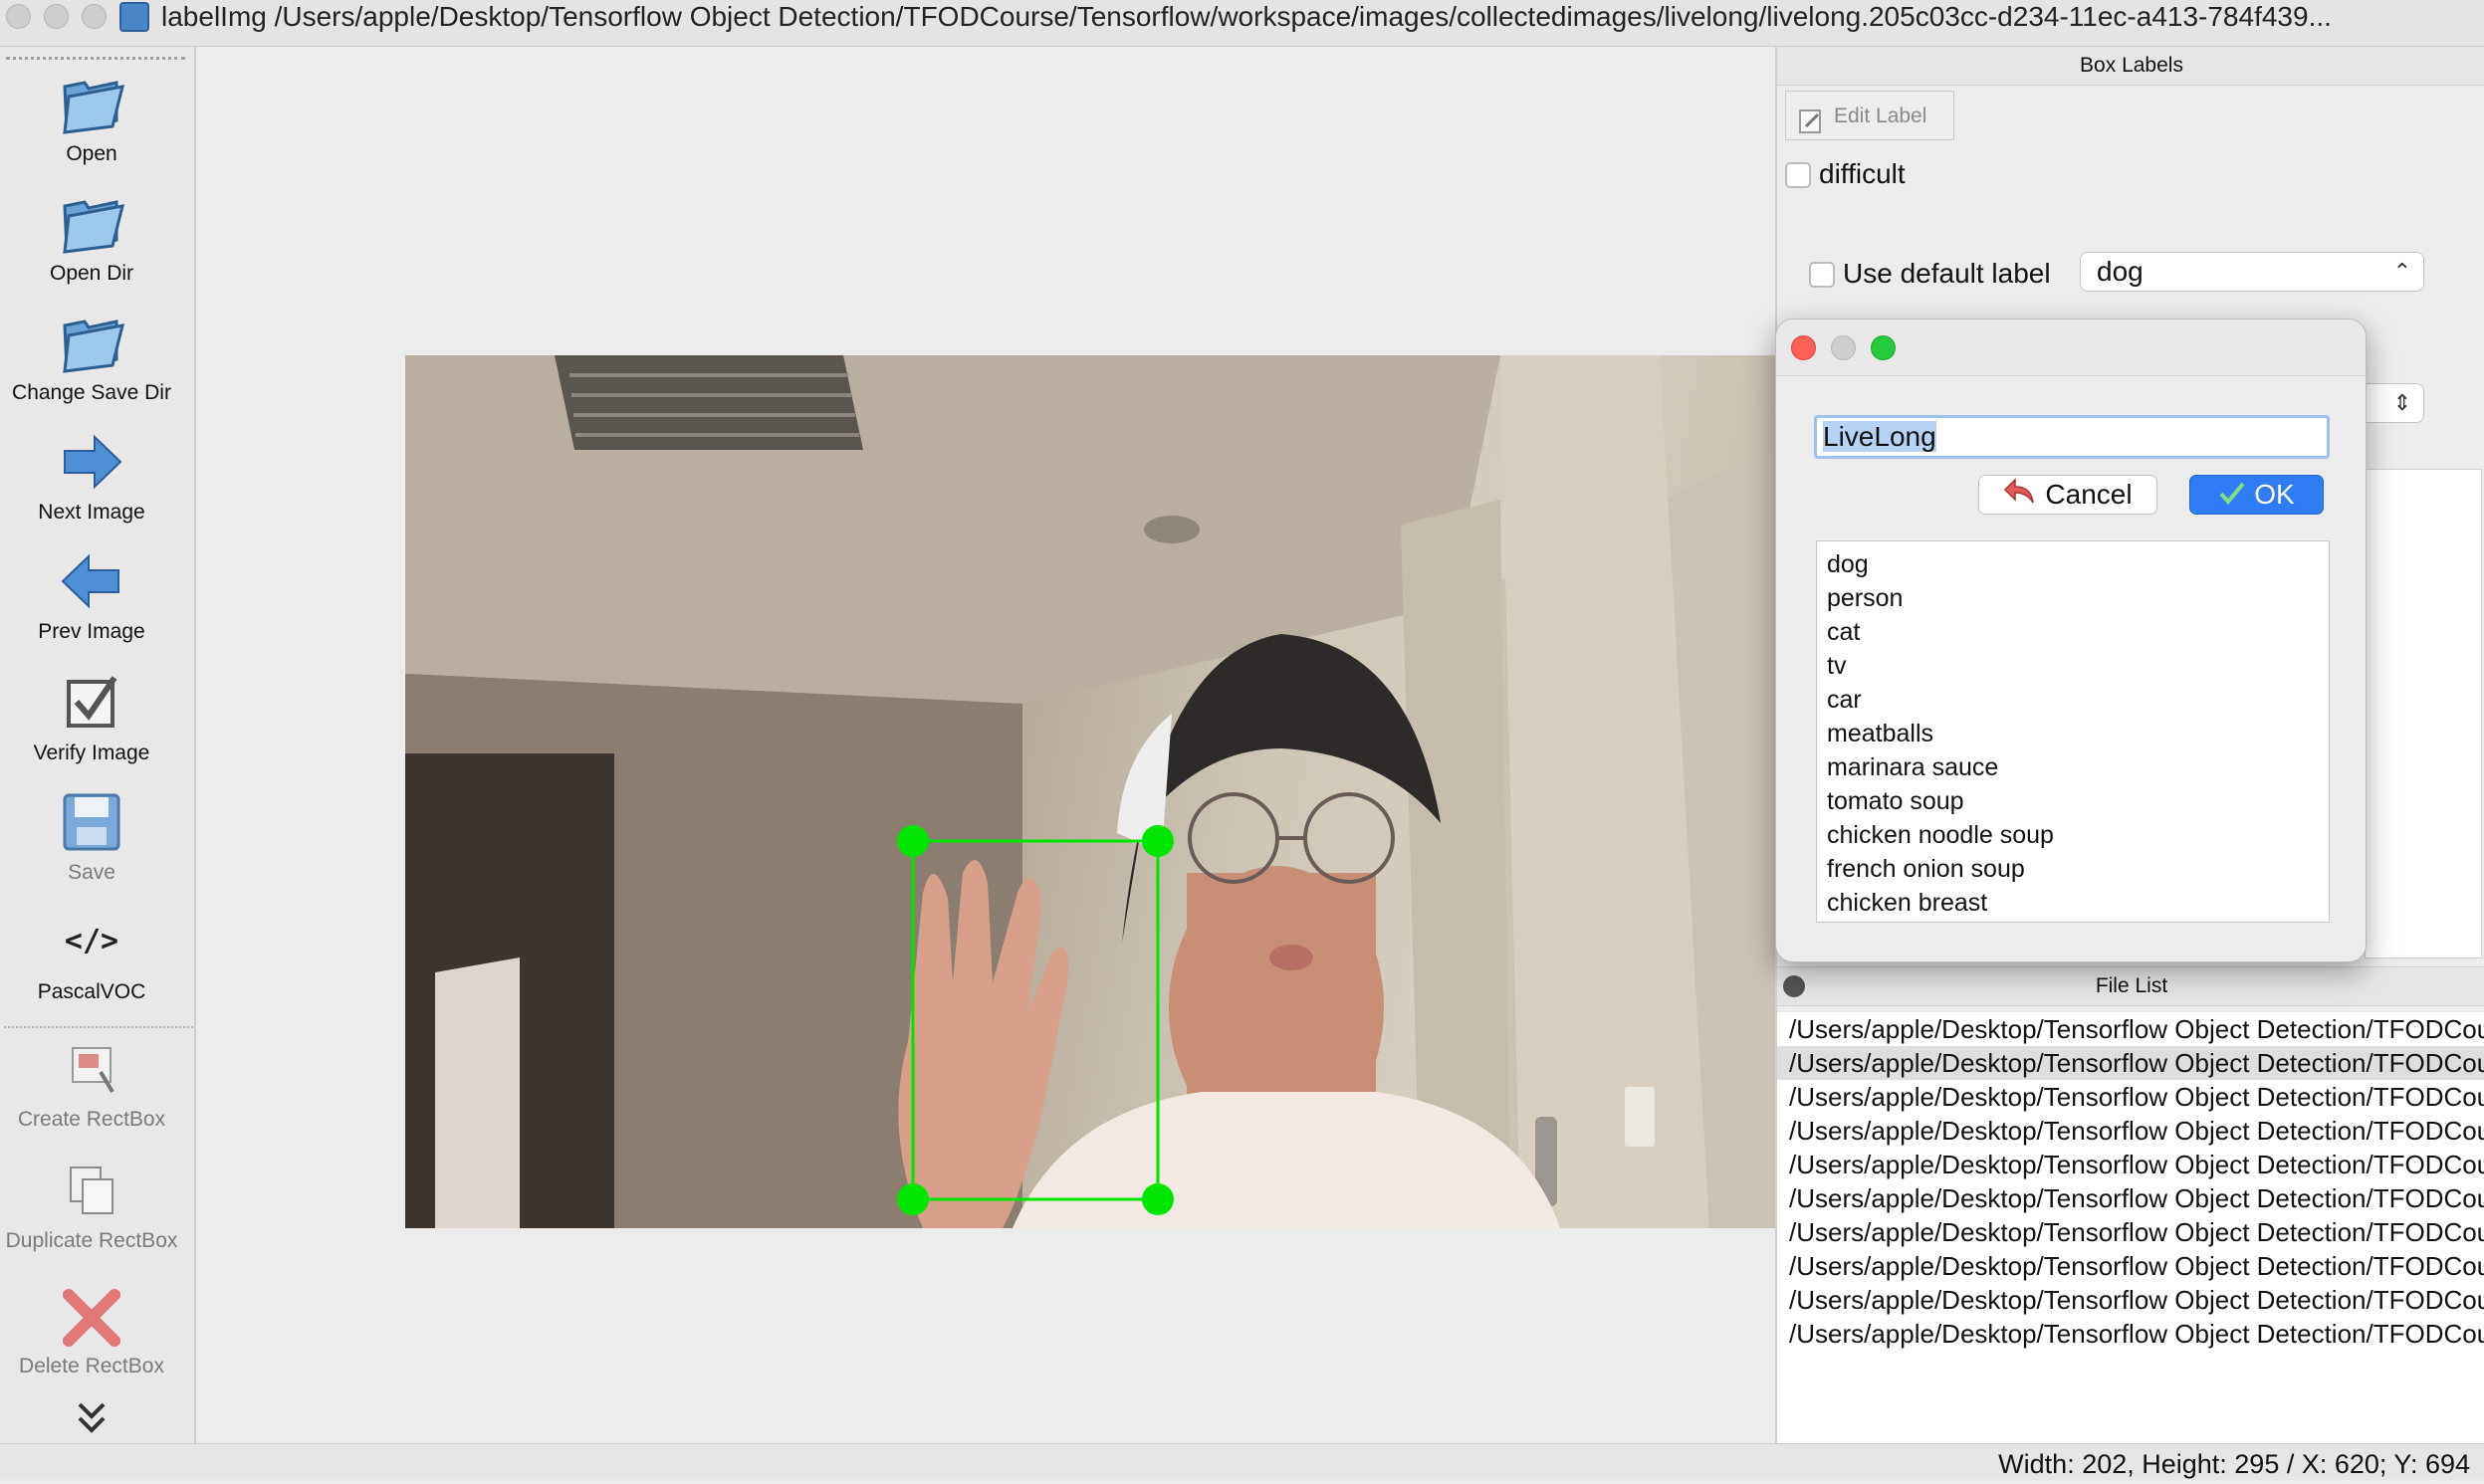 Image resolution: width=2484 pixels, height=1484 pixels. I want to click on duplicate-rectbox-button: Duplicate RectBox, so click(91, 1205).